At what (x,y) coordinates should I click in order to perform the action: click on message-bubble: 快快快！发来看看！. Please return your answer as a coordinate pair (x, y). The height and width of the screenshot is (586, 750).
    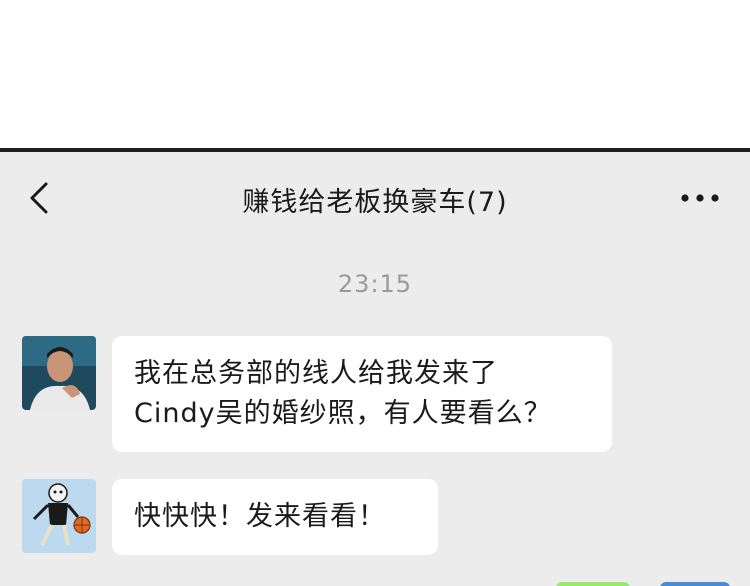
    Looking at the image, I should click on (275, 517).